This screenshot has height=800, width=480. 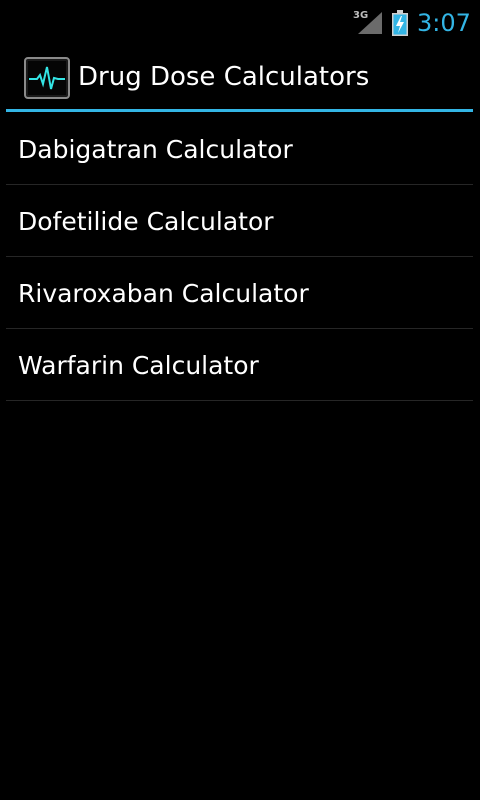 I want to click on heartbeat-monitor-icon, so click(x=47, y=78).